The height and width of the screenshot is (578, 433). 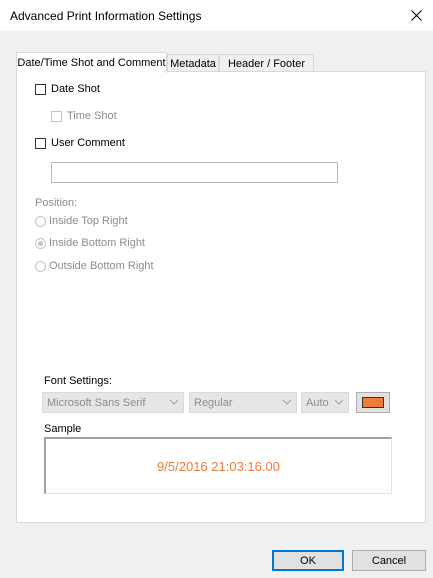 I want to click on close-icon, so click(x=416, y=15).